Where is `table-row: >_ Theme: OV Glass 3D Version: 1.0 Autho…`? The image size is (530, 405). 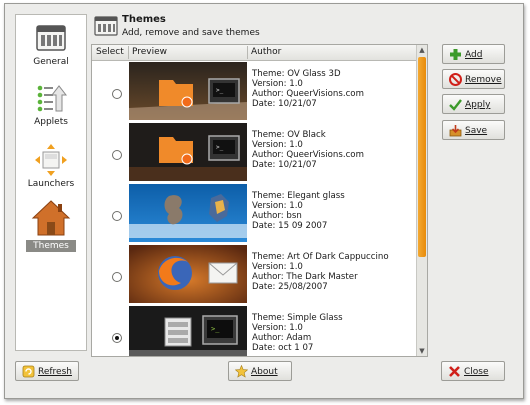 table-row: >_ Theme: OV Glass 3D Version: 1.0 Autho… is located at coordinates (254, 91).